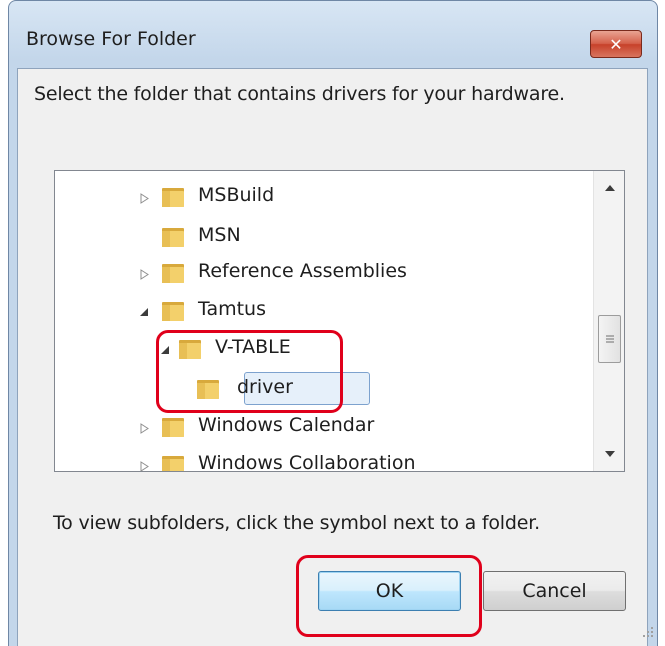 The image size is (665, 646). I want to click on tree-item-label: MSBuild, so click(236, 195).